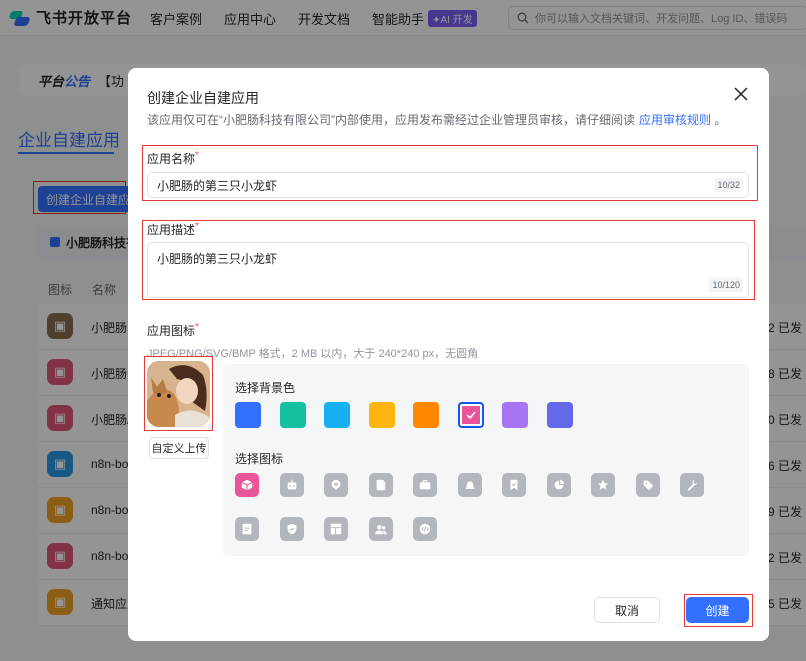  I want to click on shield-check-icon, so click(291, 529).